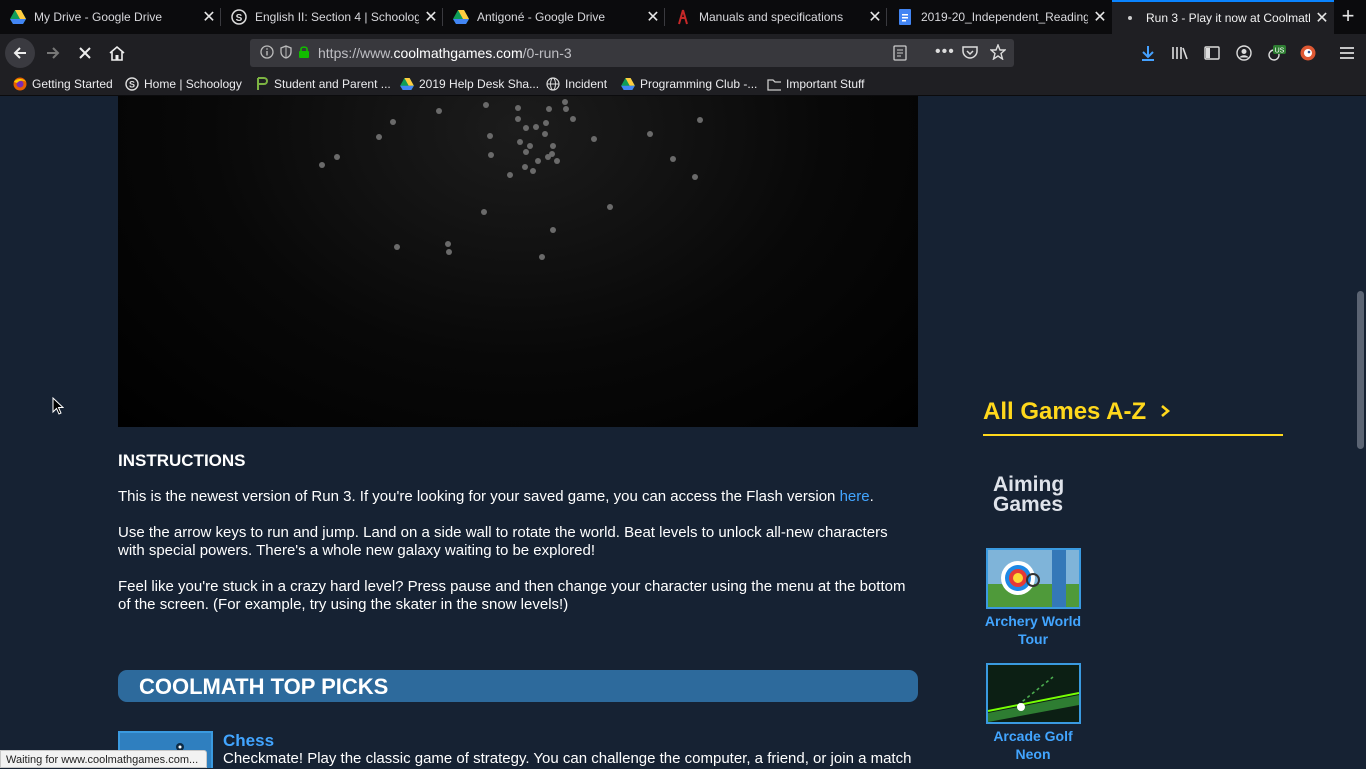 This screenshot has height=769, width=1366. What do you see at coordinates (286, 53) in the screenshot?
I see `tracking-shield-icon` at bounding box center [286, 53].